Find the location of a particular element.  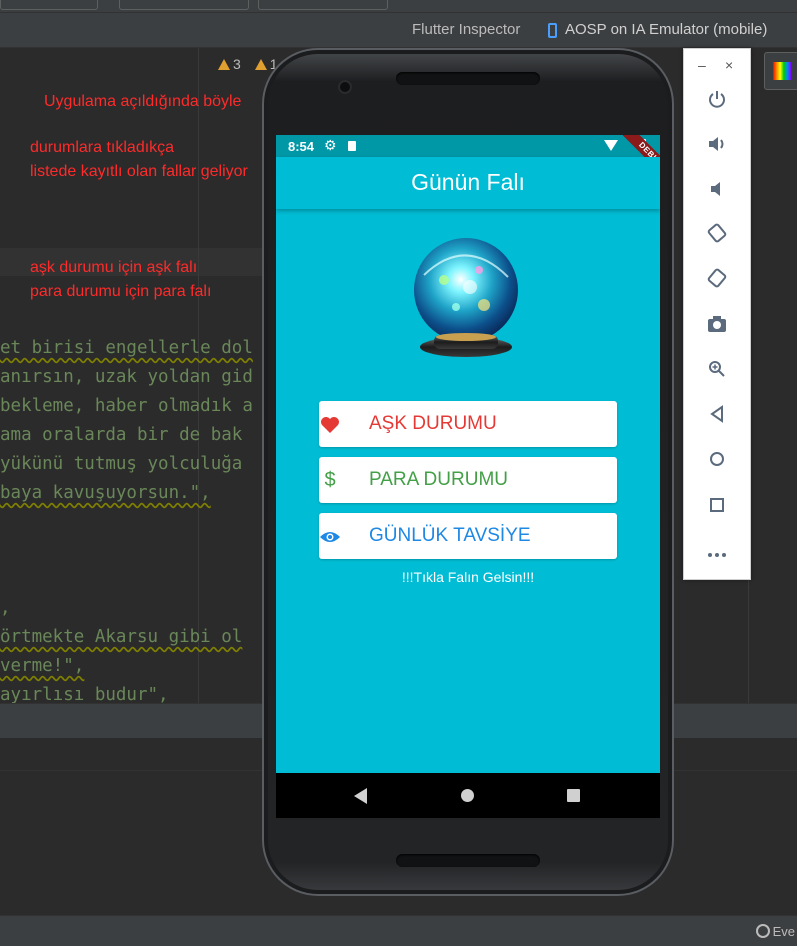

ide-status-bar: Eve is located at coordinates (398, 930).